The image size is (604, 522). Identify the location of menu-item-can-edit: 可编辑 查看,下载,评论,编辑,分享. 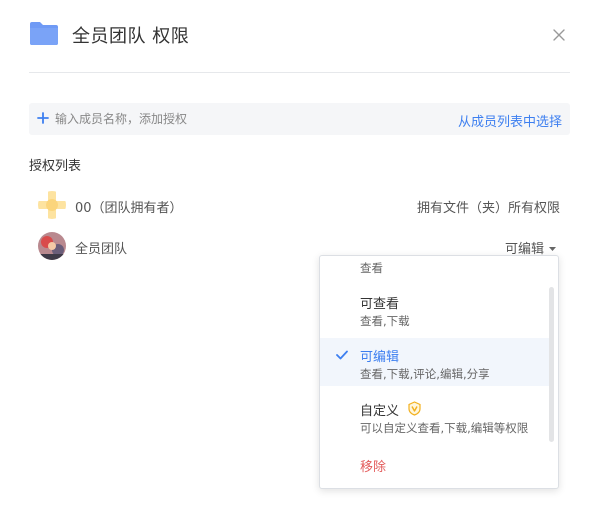
(435, 362).